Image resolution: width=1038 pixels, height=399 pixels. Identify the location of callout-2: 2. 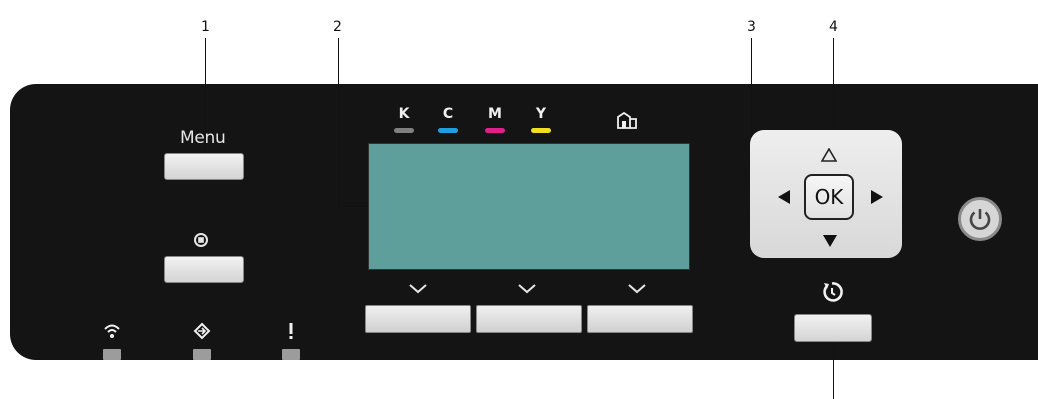
(337, 27).